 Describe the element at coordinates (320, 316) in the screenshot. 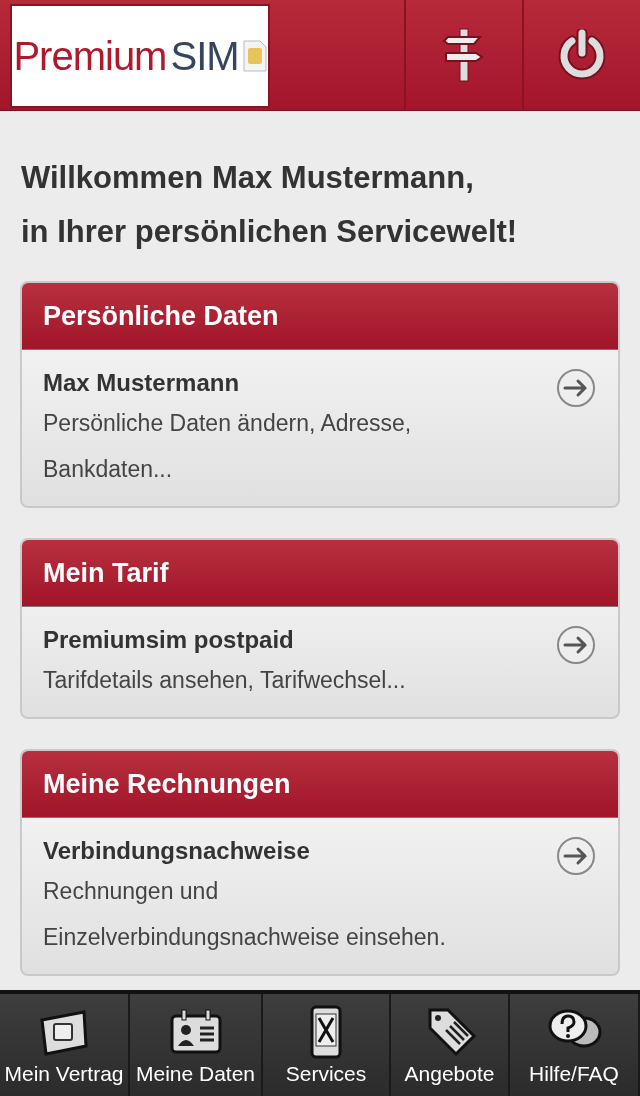

I see `card-heading: Persönliche Daten` at that location.